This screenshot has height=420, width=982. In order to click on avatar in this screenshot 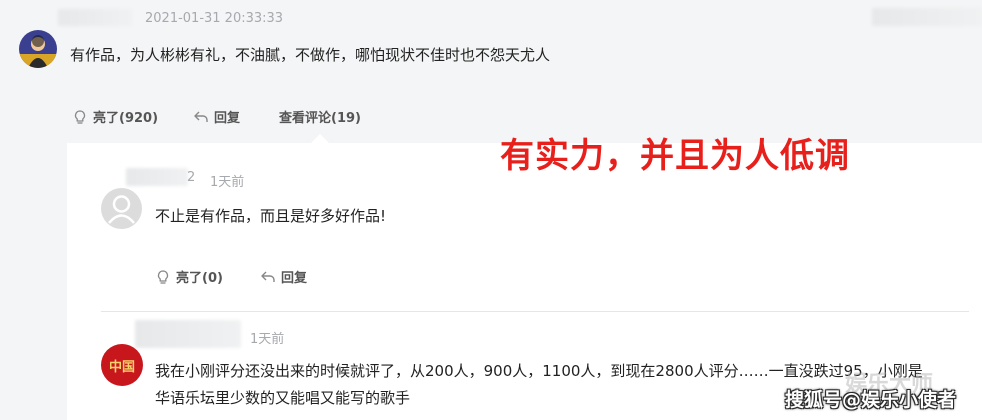, I will do `click(38, 49)`.